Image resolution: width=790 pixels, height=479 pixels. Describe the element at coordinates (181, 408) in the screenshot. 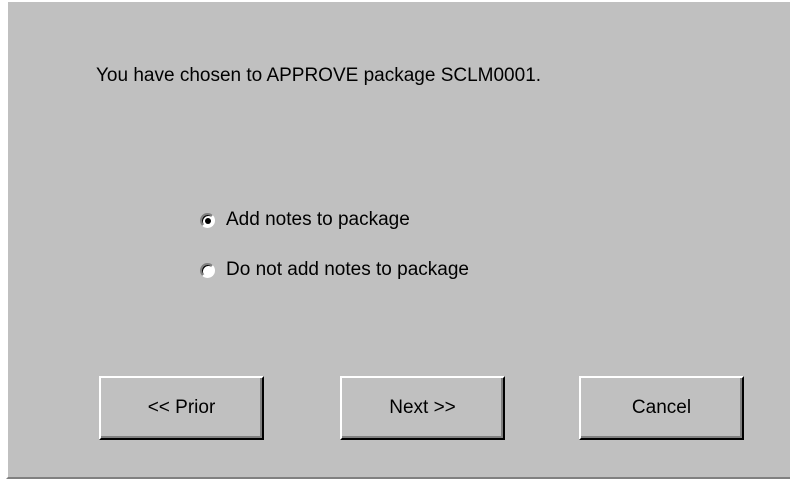

I see `prior-button: << Prior` at that location.